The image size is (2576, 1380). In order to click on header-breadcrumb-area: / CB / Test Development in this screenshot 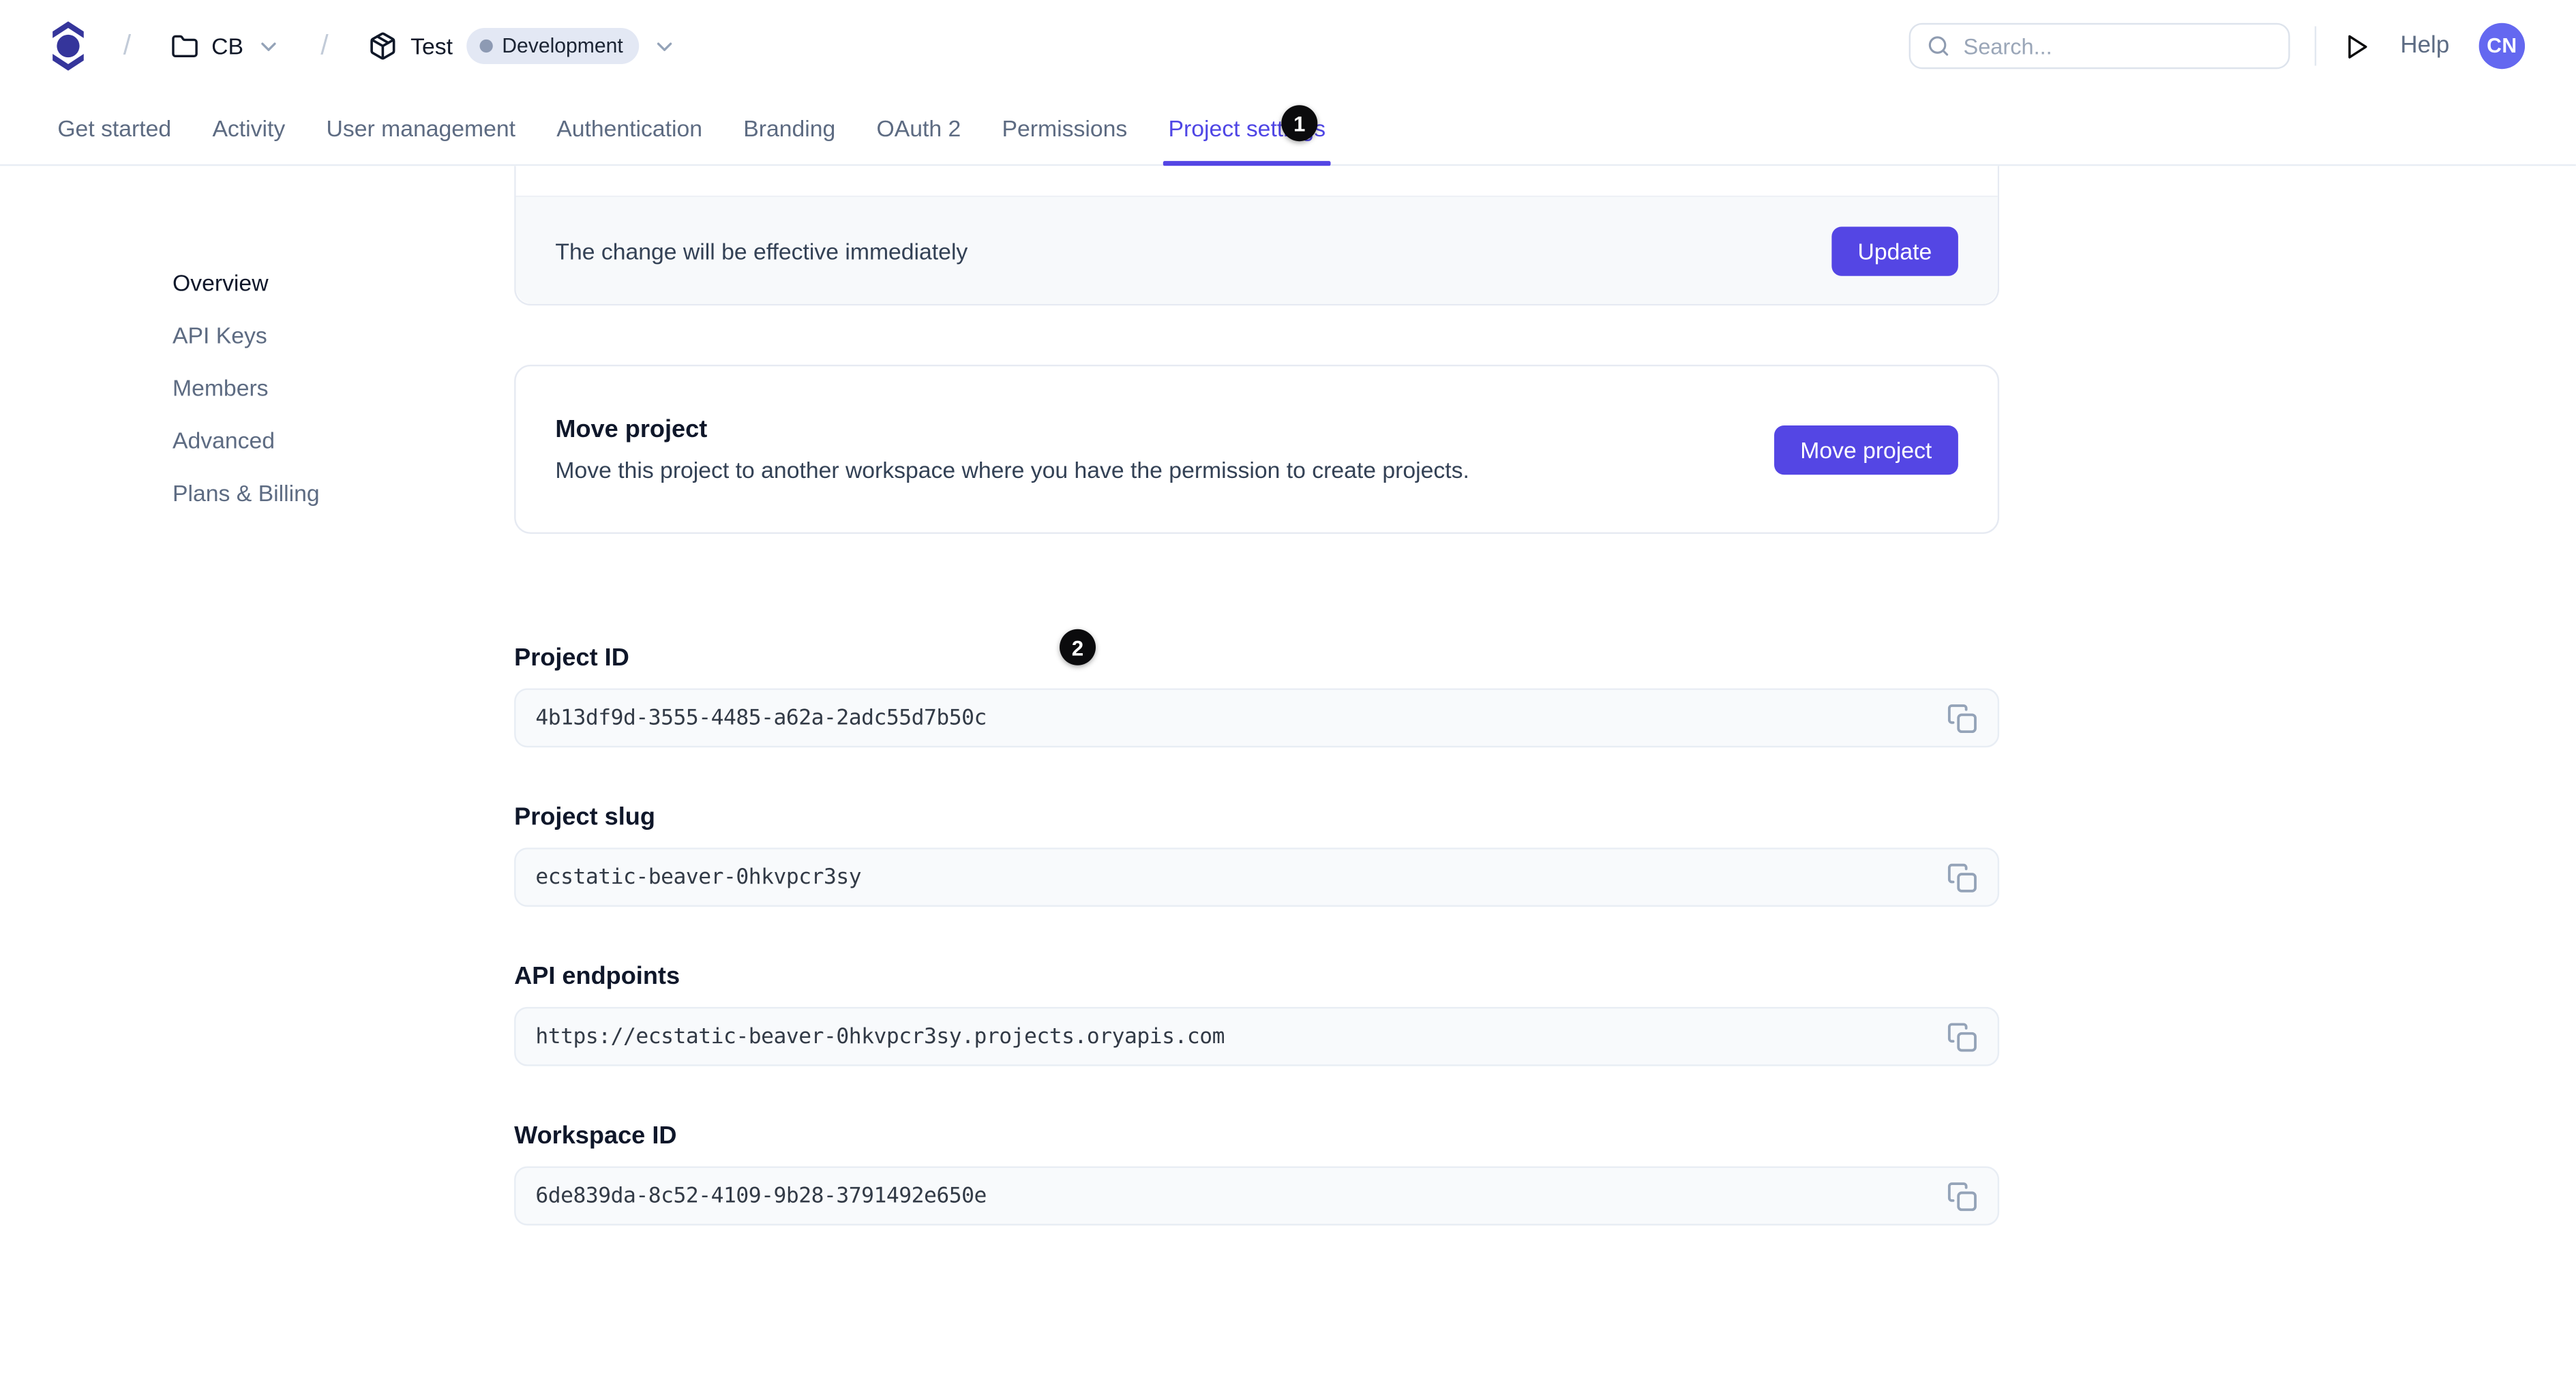, I will do `click(365, 46)`.